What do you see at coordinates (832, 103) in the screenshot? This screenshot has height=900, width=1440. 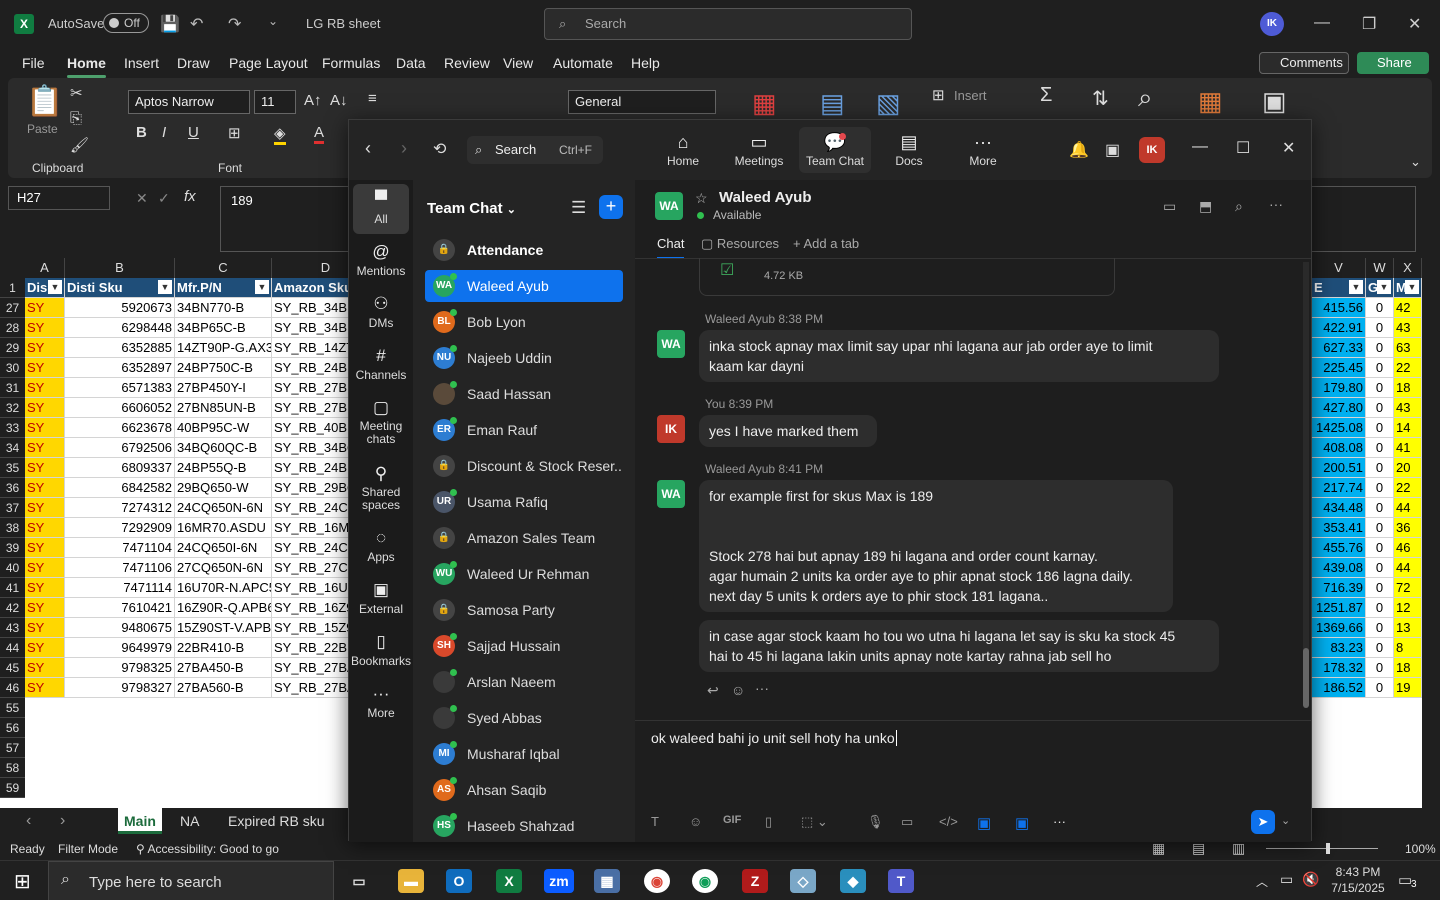 I see `format-as-table-icon: ▤` at bounding box center [832, 103].